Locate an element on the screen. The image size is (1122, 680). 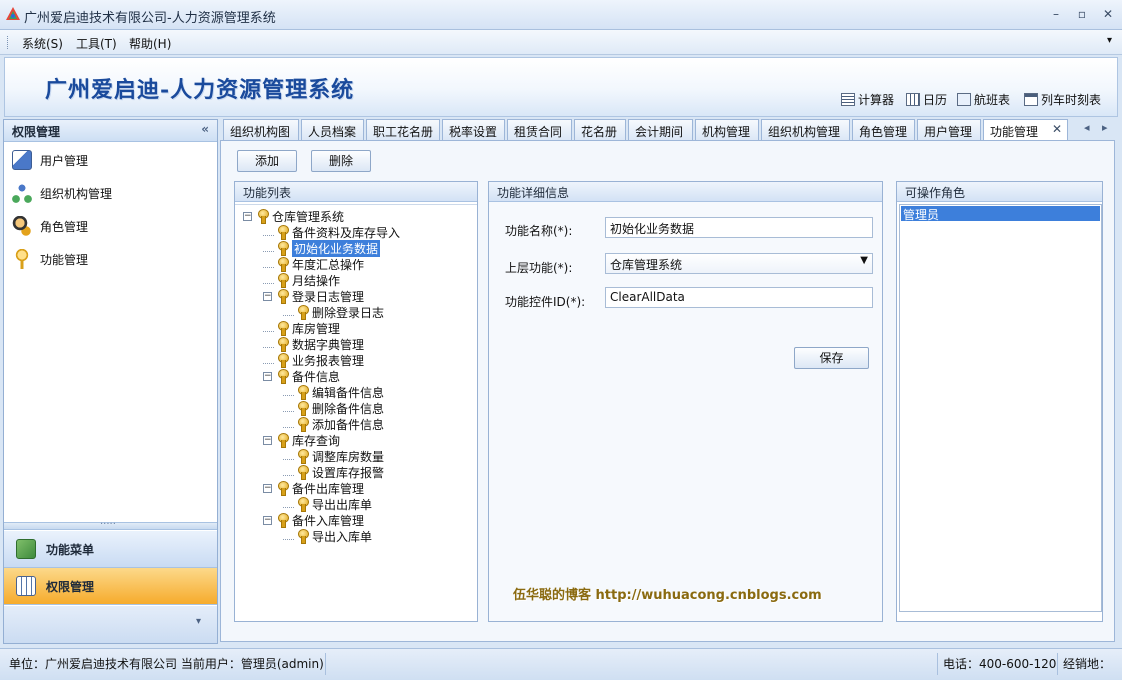
tab-lease-contract: 租赁合同 is located at coordinates (539, 130).